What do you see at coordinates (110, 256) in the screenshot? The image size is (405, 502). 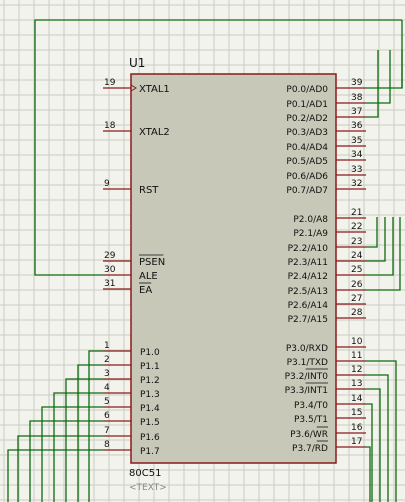 I see `pin-number: 29` at bounding box center [110, 256].